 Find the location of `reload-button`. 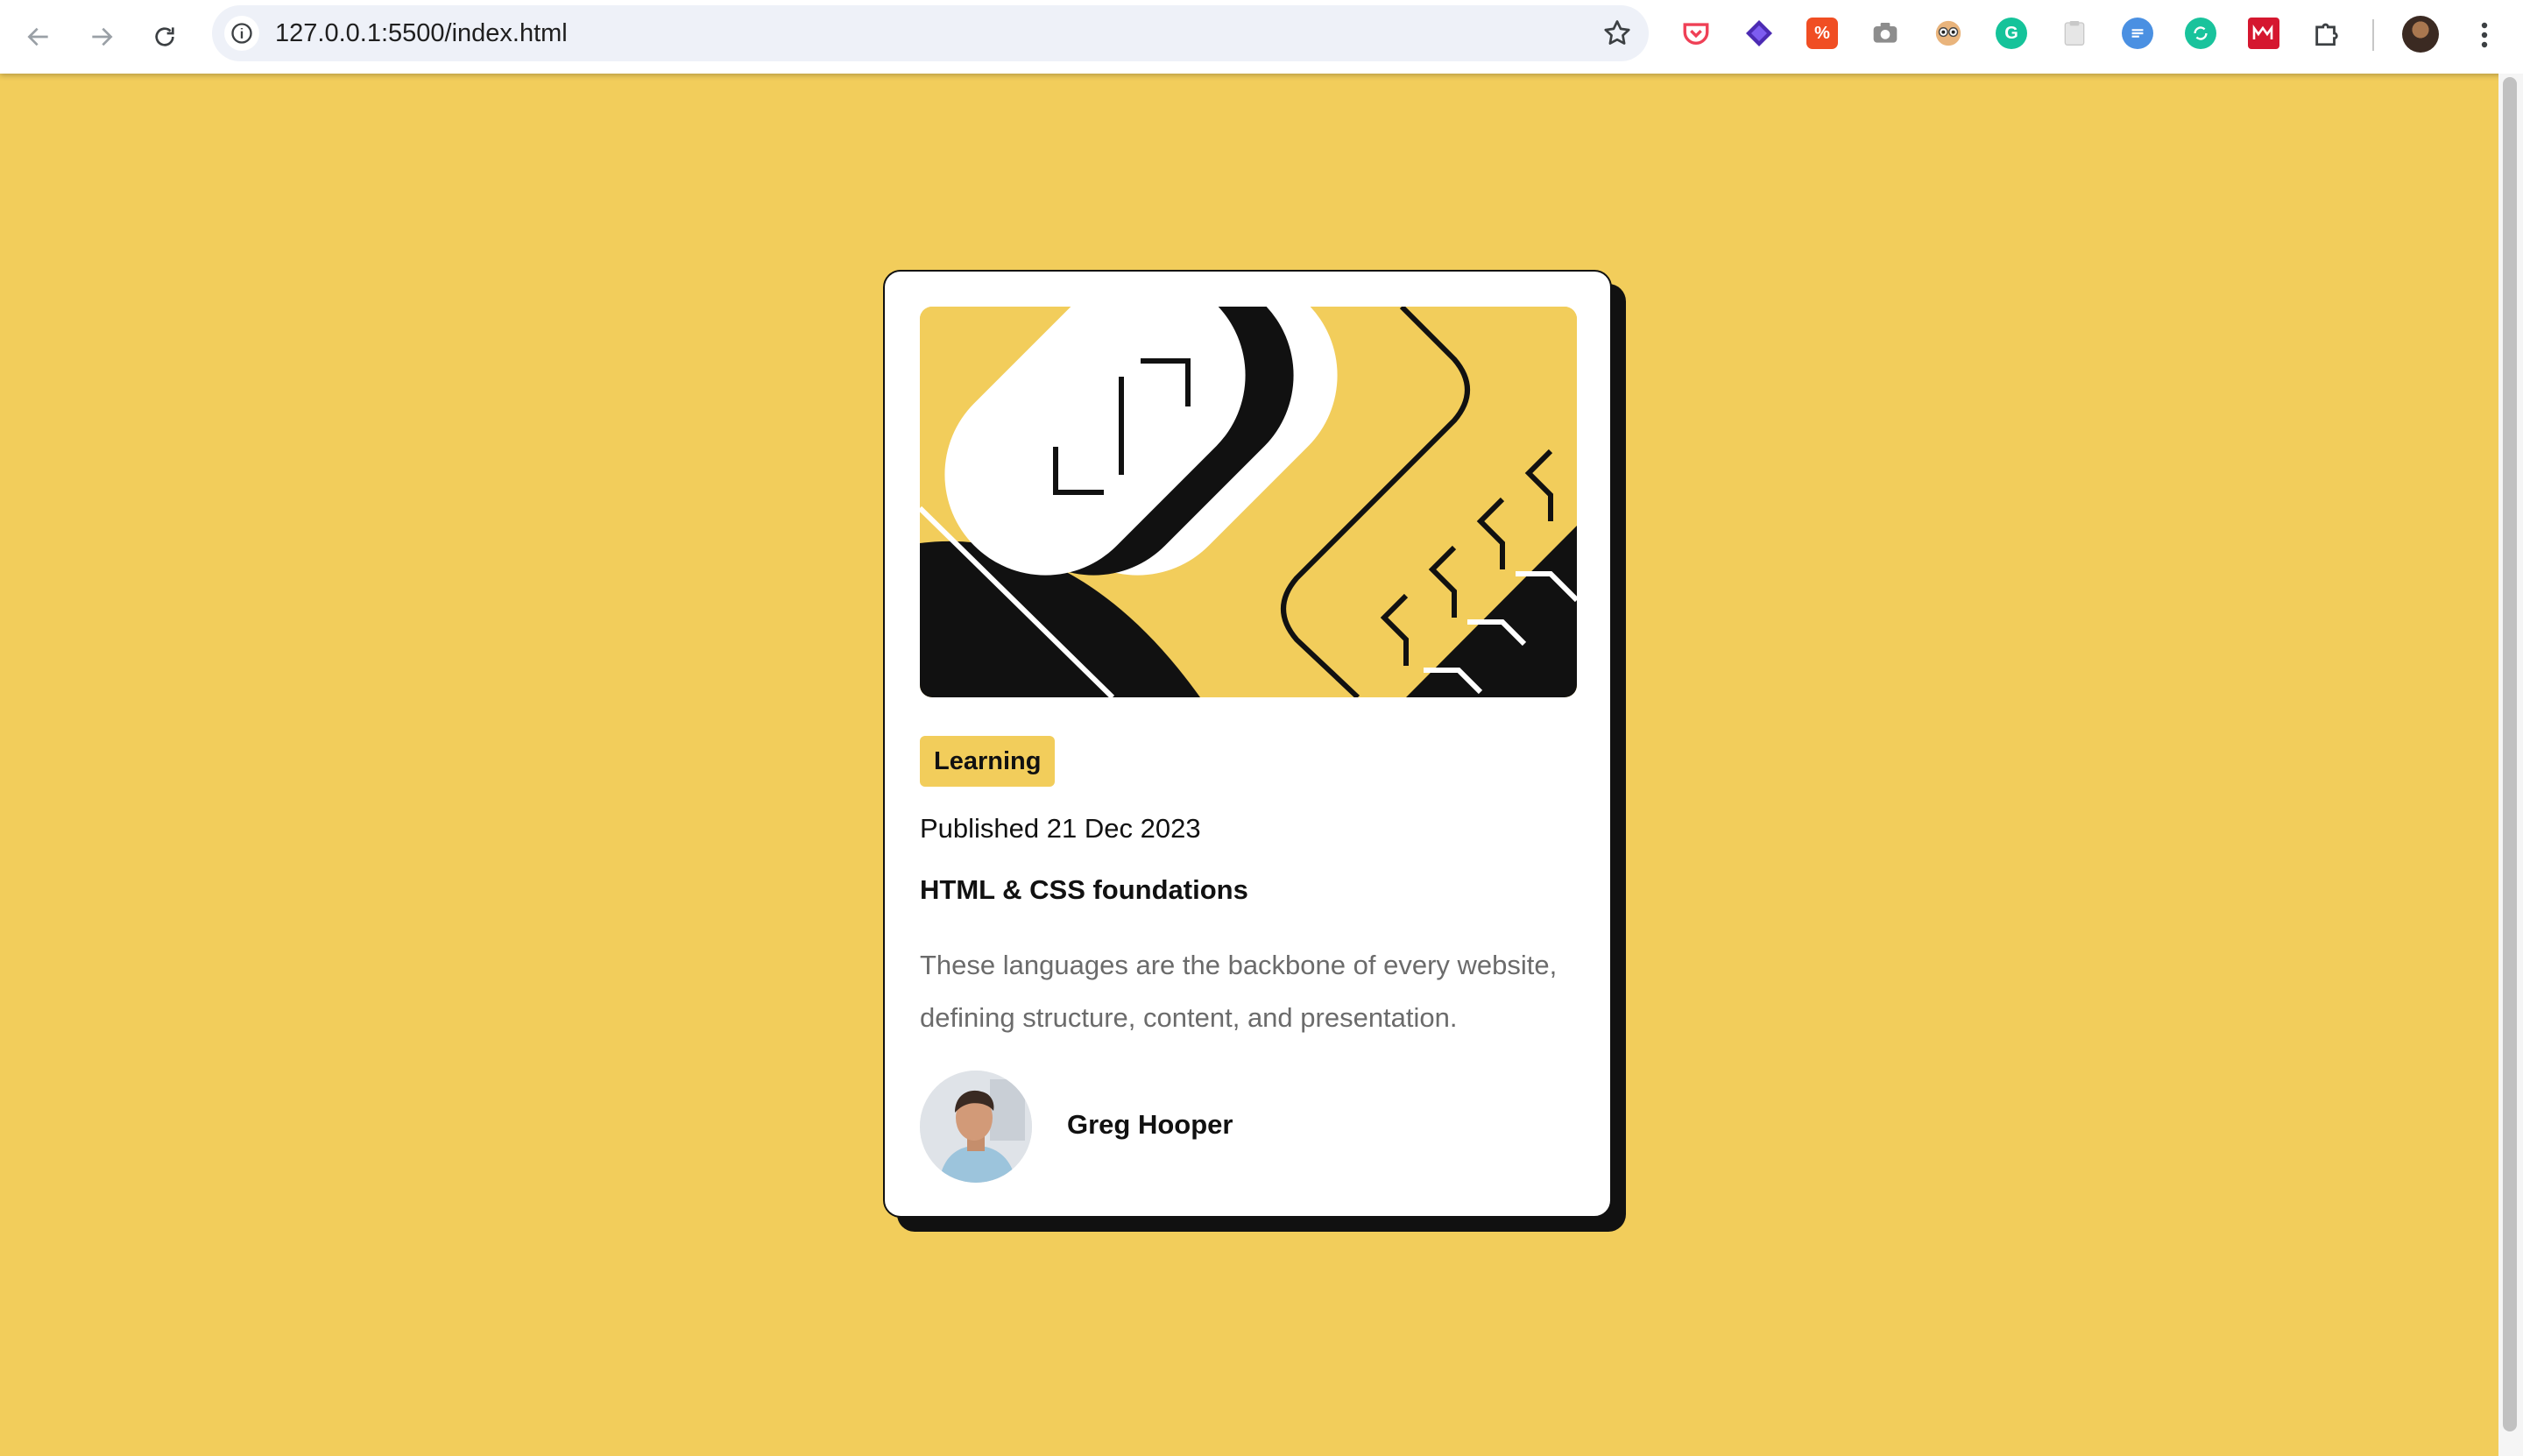

reload-button is located at coordinates (165, 37).